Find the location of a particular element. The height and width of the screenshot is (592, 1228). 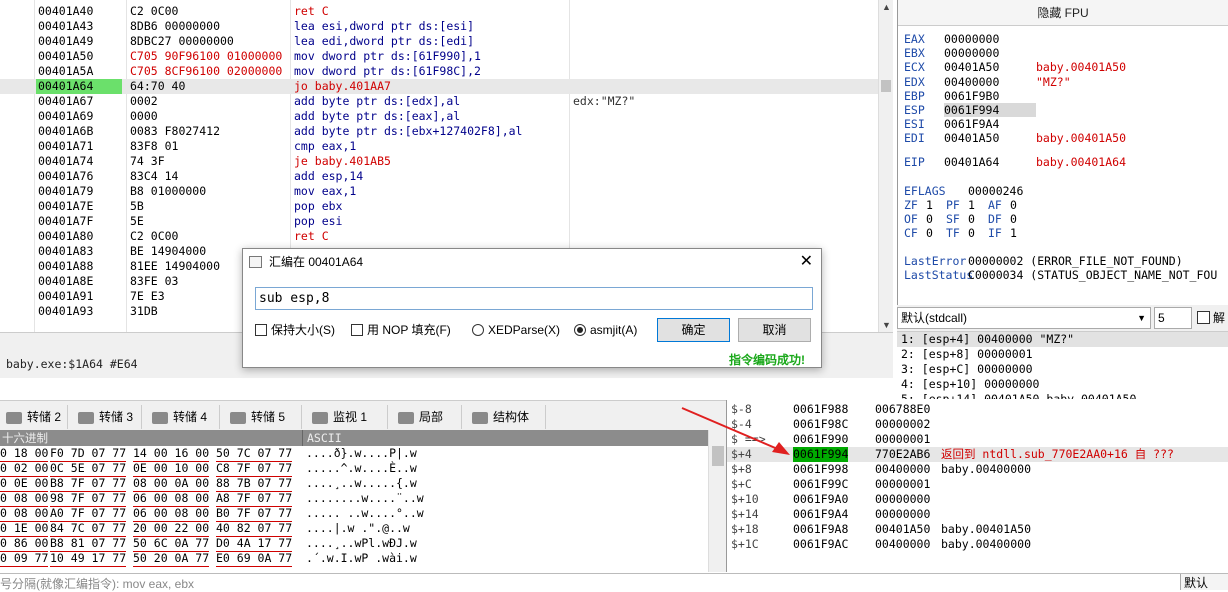

stack-row: $+10 0061F9A0 00000000 is located at coordinates (977, 499).